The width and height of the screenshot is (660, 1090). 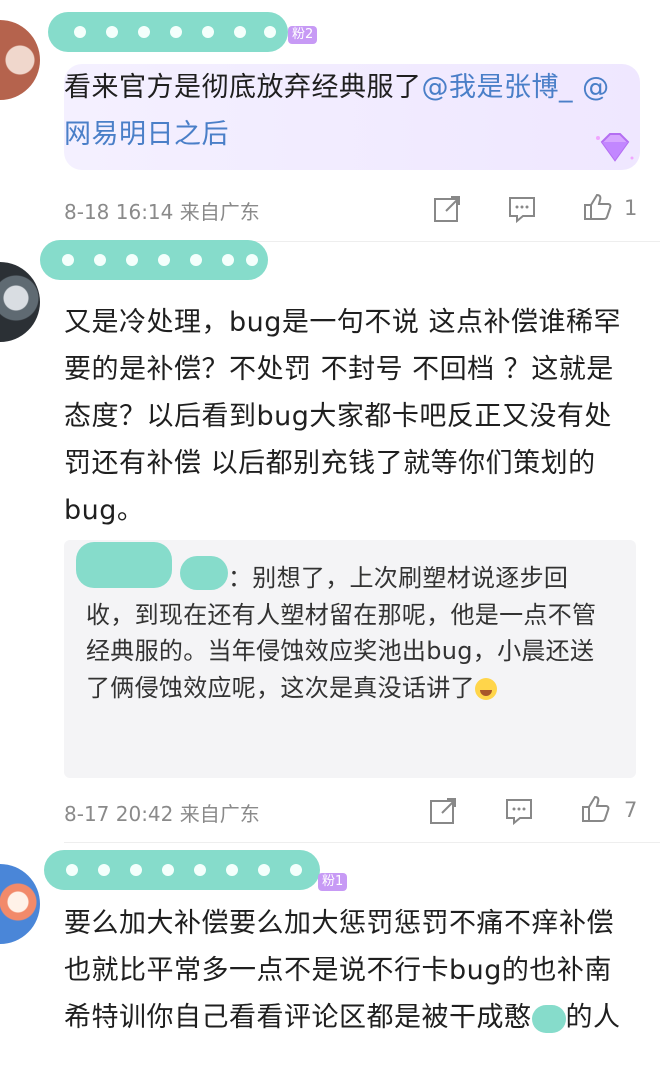 I want to click on fan-level-badge: 粉1, so click(x=333, y=882).